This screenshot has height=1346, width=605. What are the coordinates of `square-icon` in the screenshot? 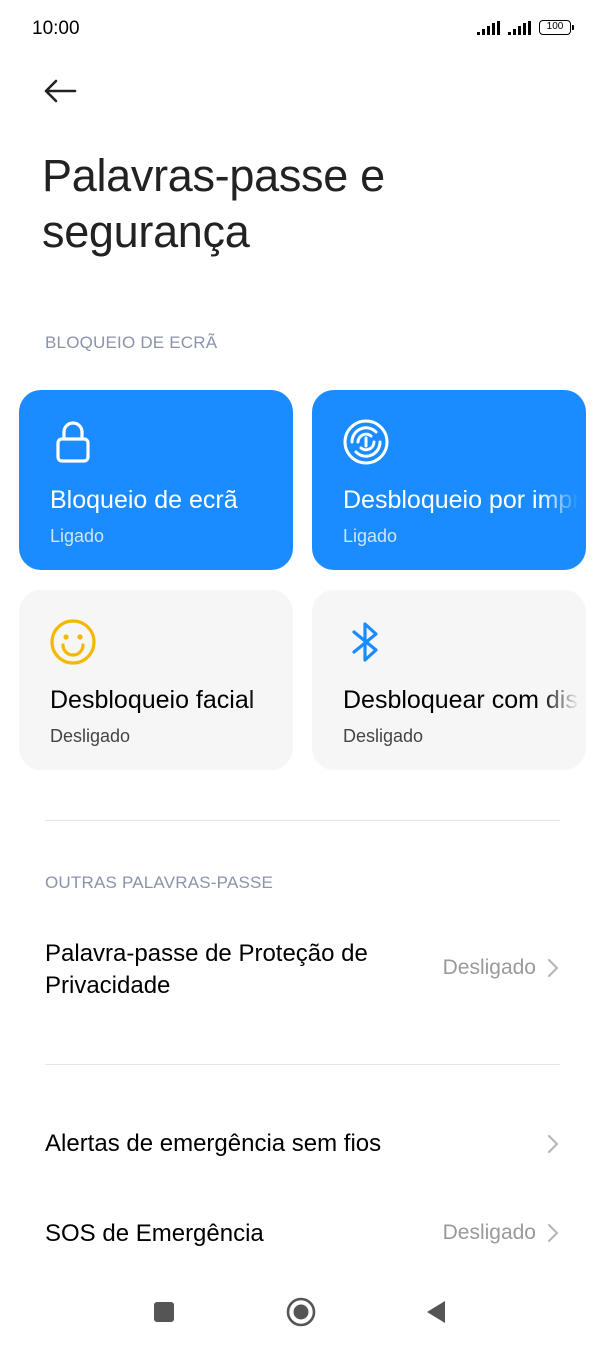 It's located at (164, 1312).